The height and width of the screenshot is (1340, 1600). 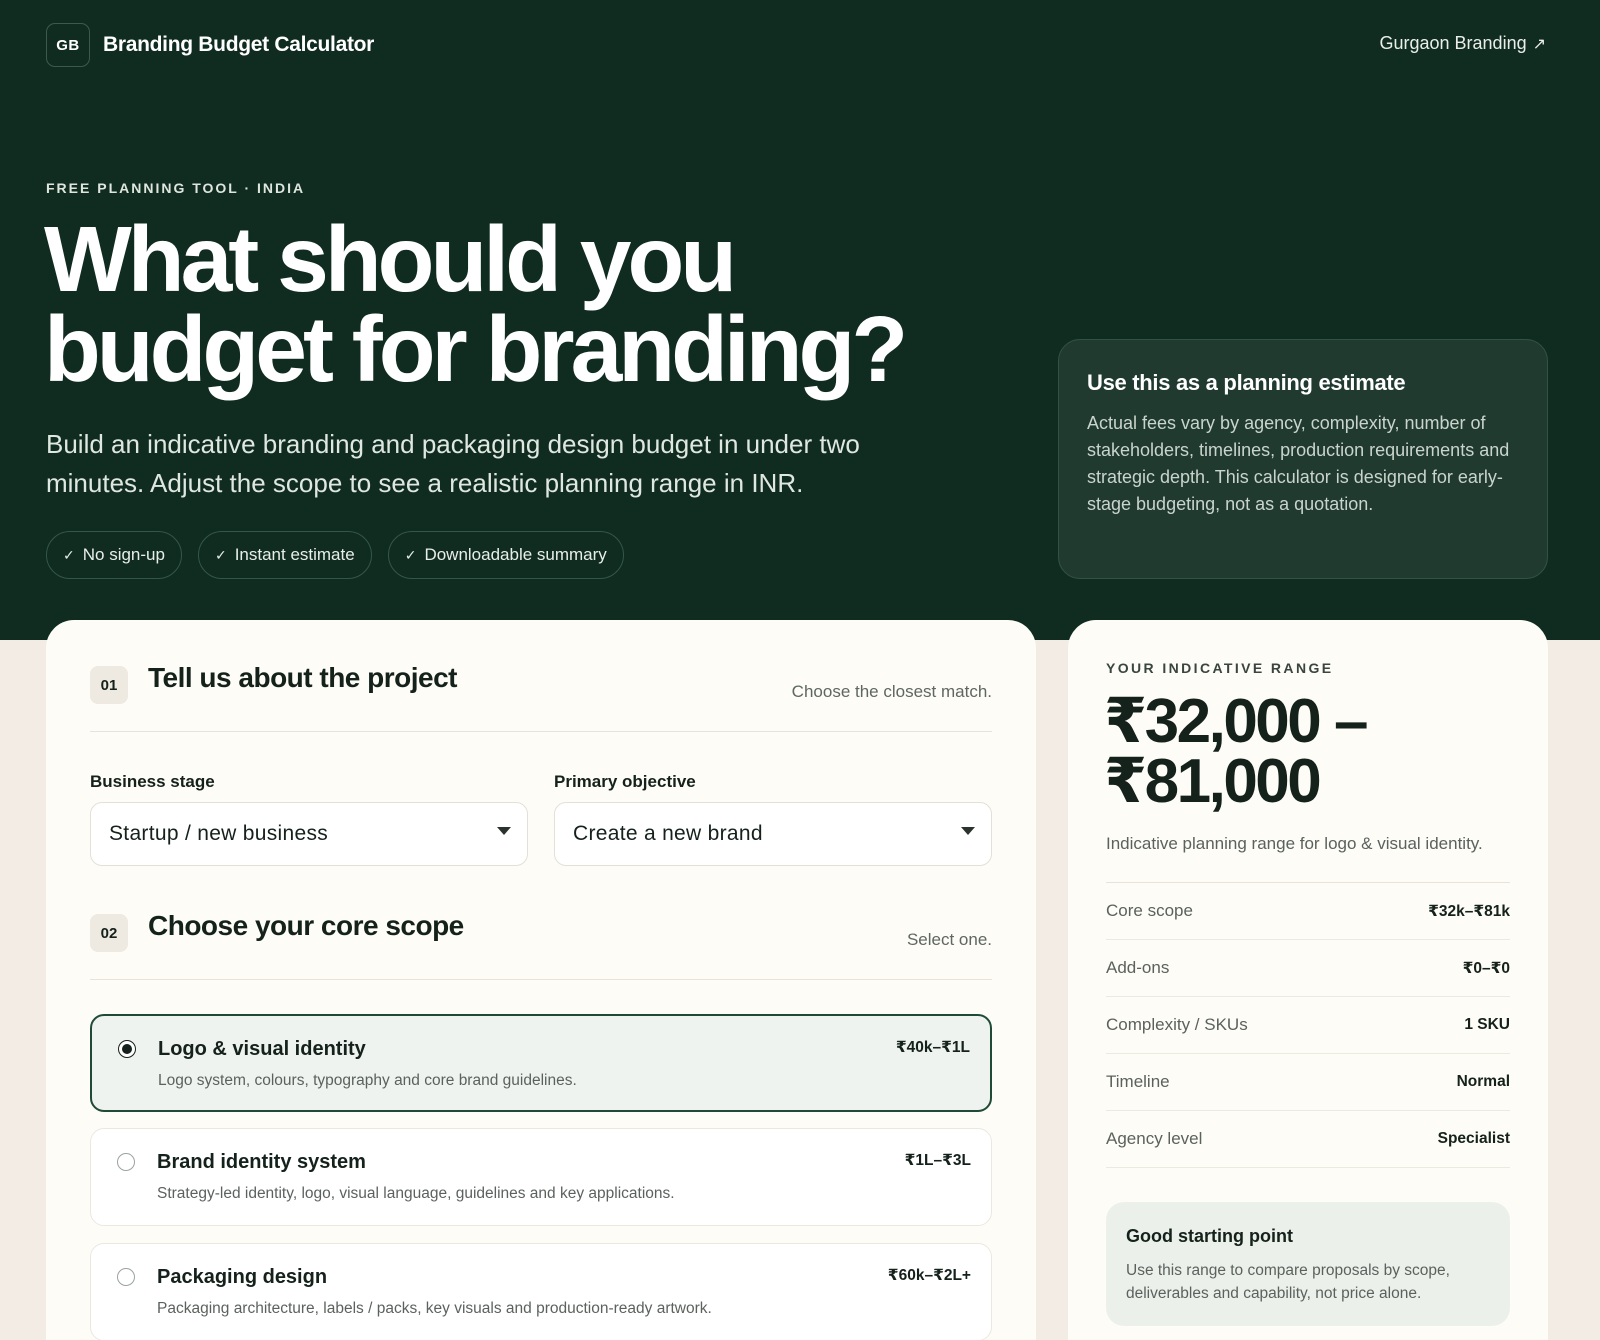 I want to click on option-price: ₹60k–₹2L+, so click(x=929, y=1275).